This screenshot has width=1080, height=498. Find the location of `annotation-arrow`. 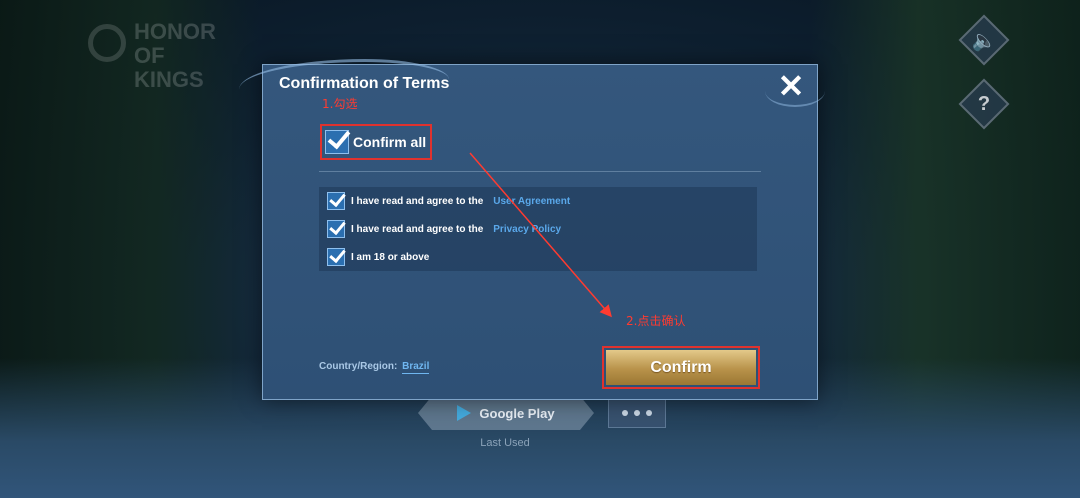

annotation-arrow is located at coordinates (540, 235).